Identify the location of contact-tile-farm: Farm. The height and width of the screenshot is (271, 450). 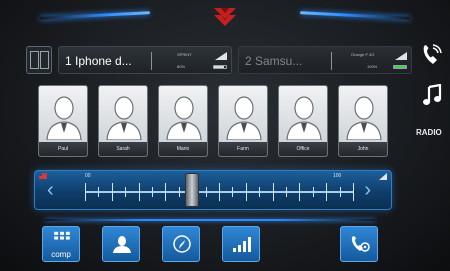
(243, 121).